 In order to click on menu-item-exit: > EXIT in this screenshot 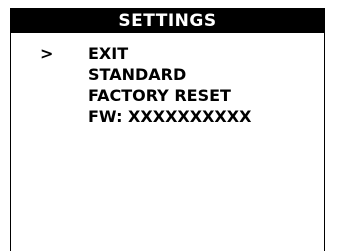, I will do `click(167, 53)`.